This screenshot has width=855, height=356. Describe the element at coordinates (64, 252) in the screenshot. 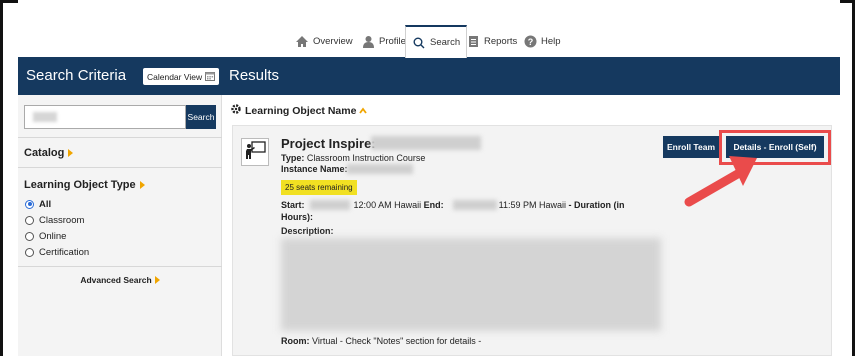

I see `type-label: Certification` at that location.